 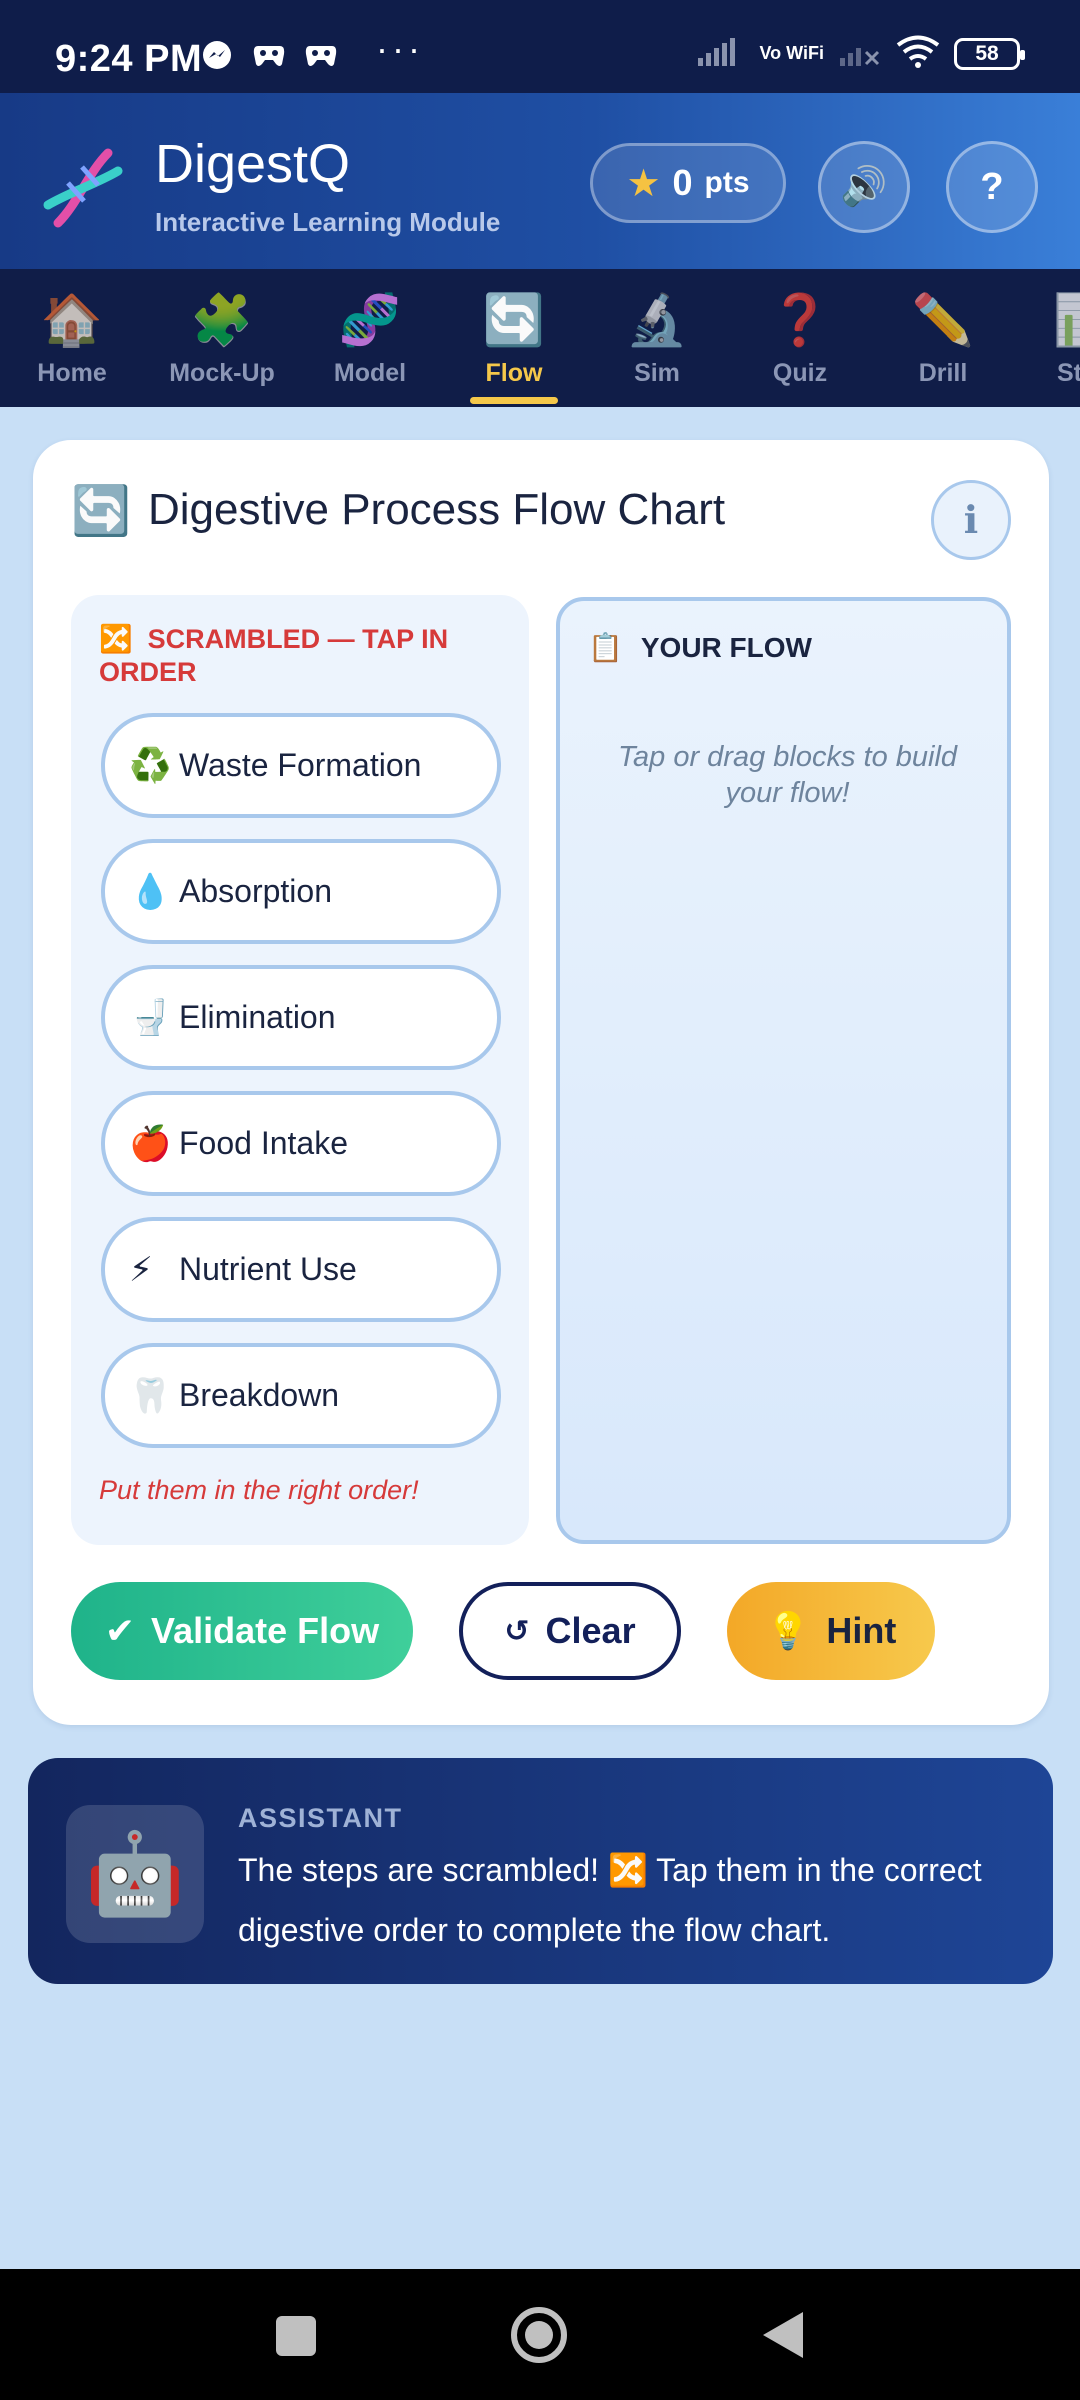 I want to click on star-icon: ★, so click(x=643, y=183).